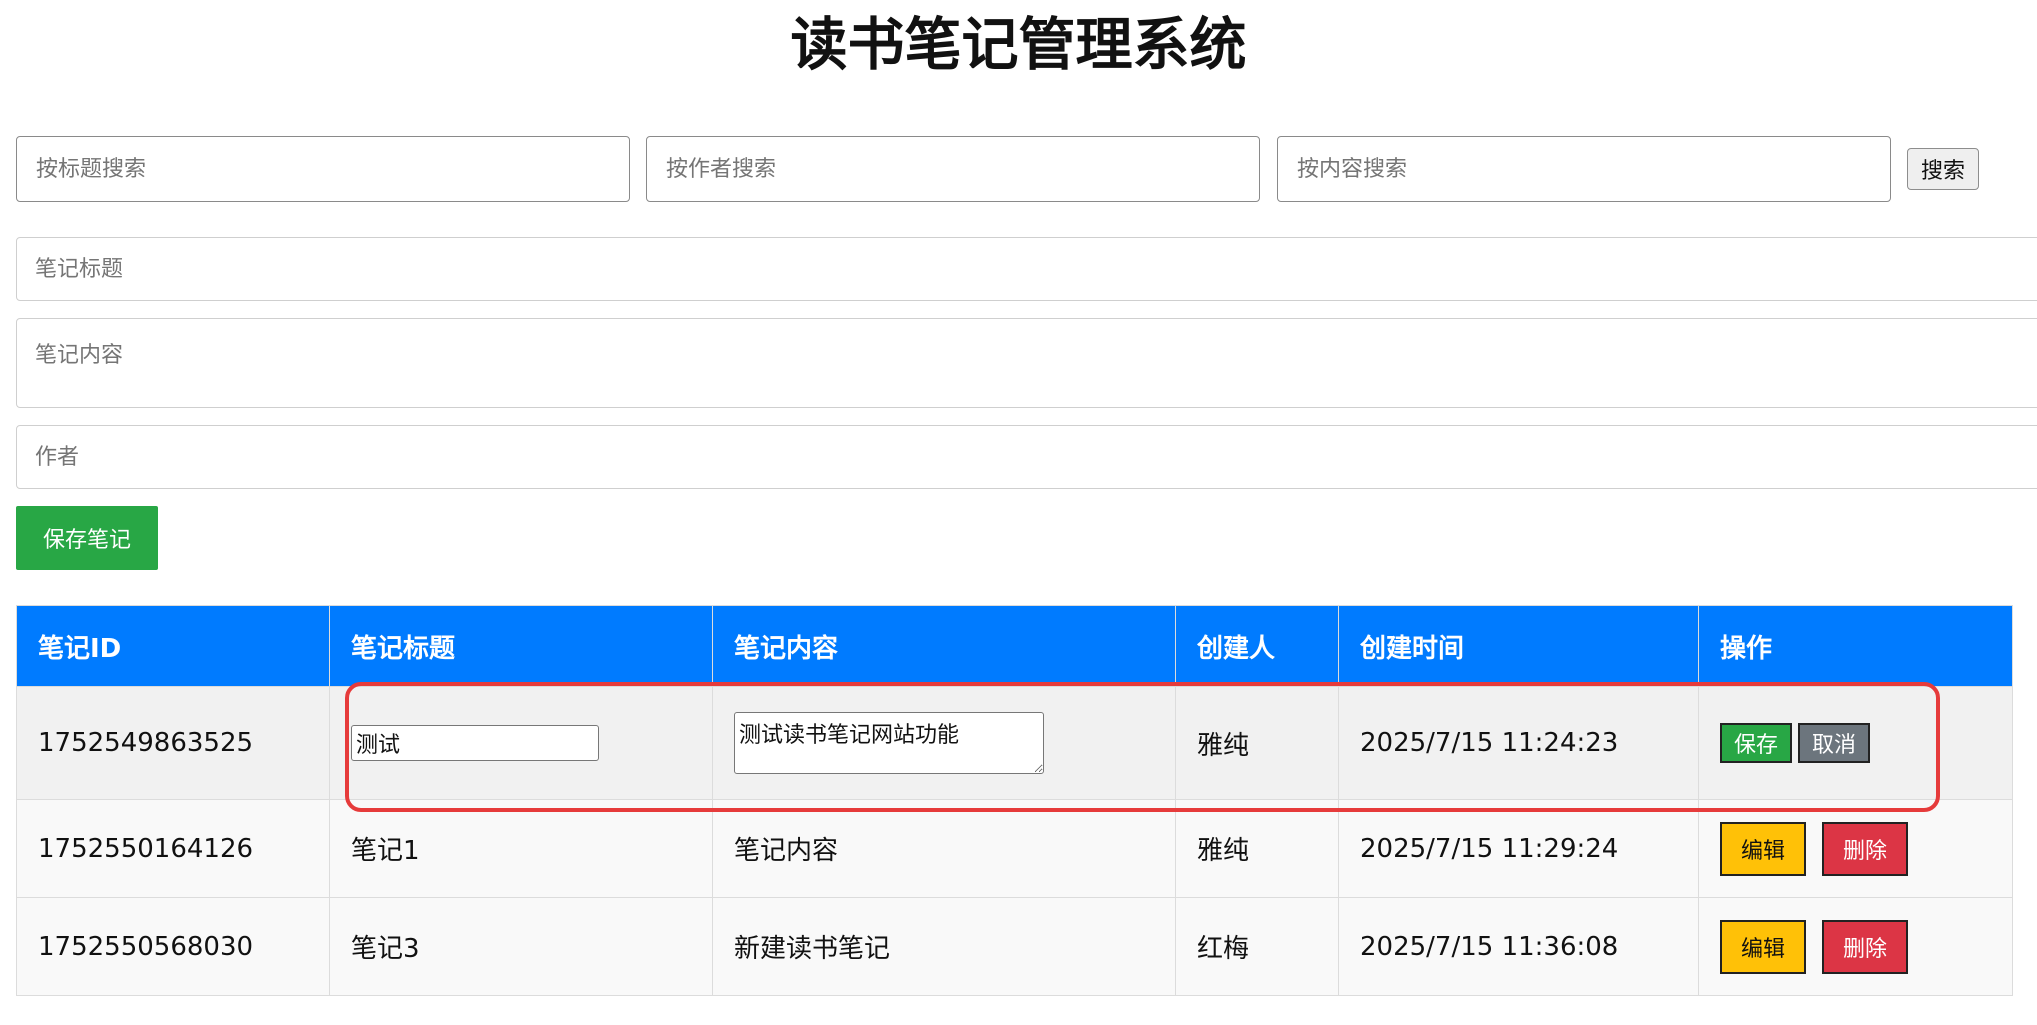 The height and width of the screenshot is (1025, 2037). Describe the element at coordinates (475, 743) in the screenshot. I see `edit-title-input` at that location.